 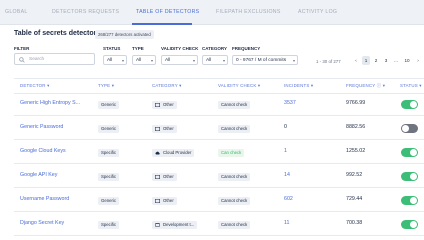 I want to click on category-select: All ▾, so click(x=215, y=60).